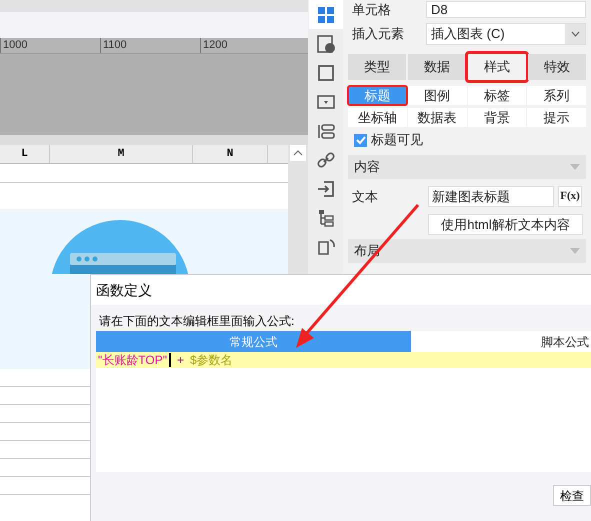  Describe the element at coordinates (570, 196) in the screenshot. I see `formula-button: F(x)` at that location.